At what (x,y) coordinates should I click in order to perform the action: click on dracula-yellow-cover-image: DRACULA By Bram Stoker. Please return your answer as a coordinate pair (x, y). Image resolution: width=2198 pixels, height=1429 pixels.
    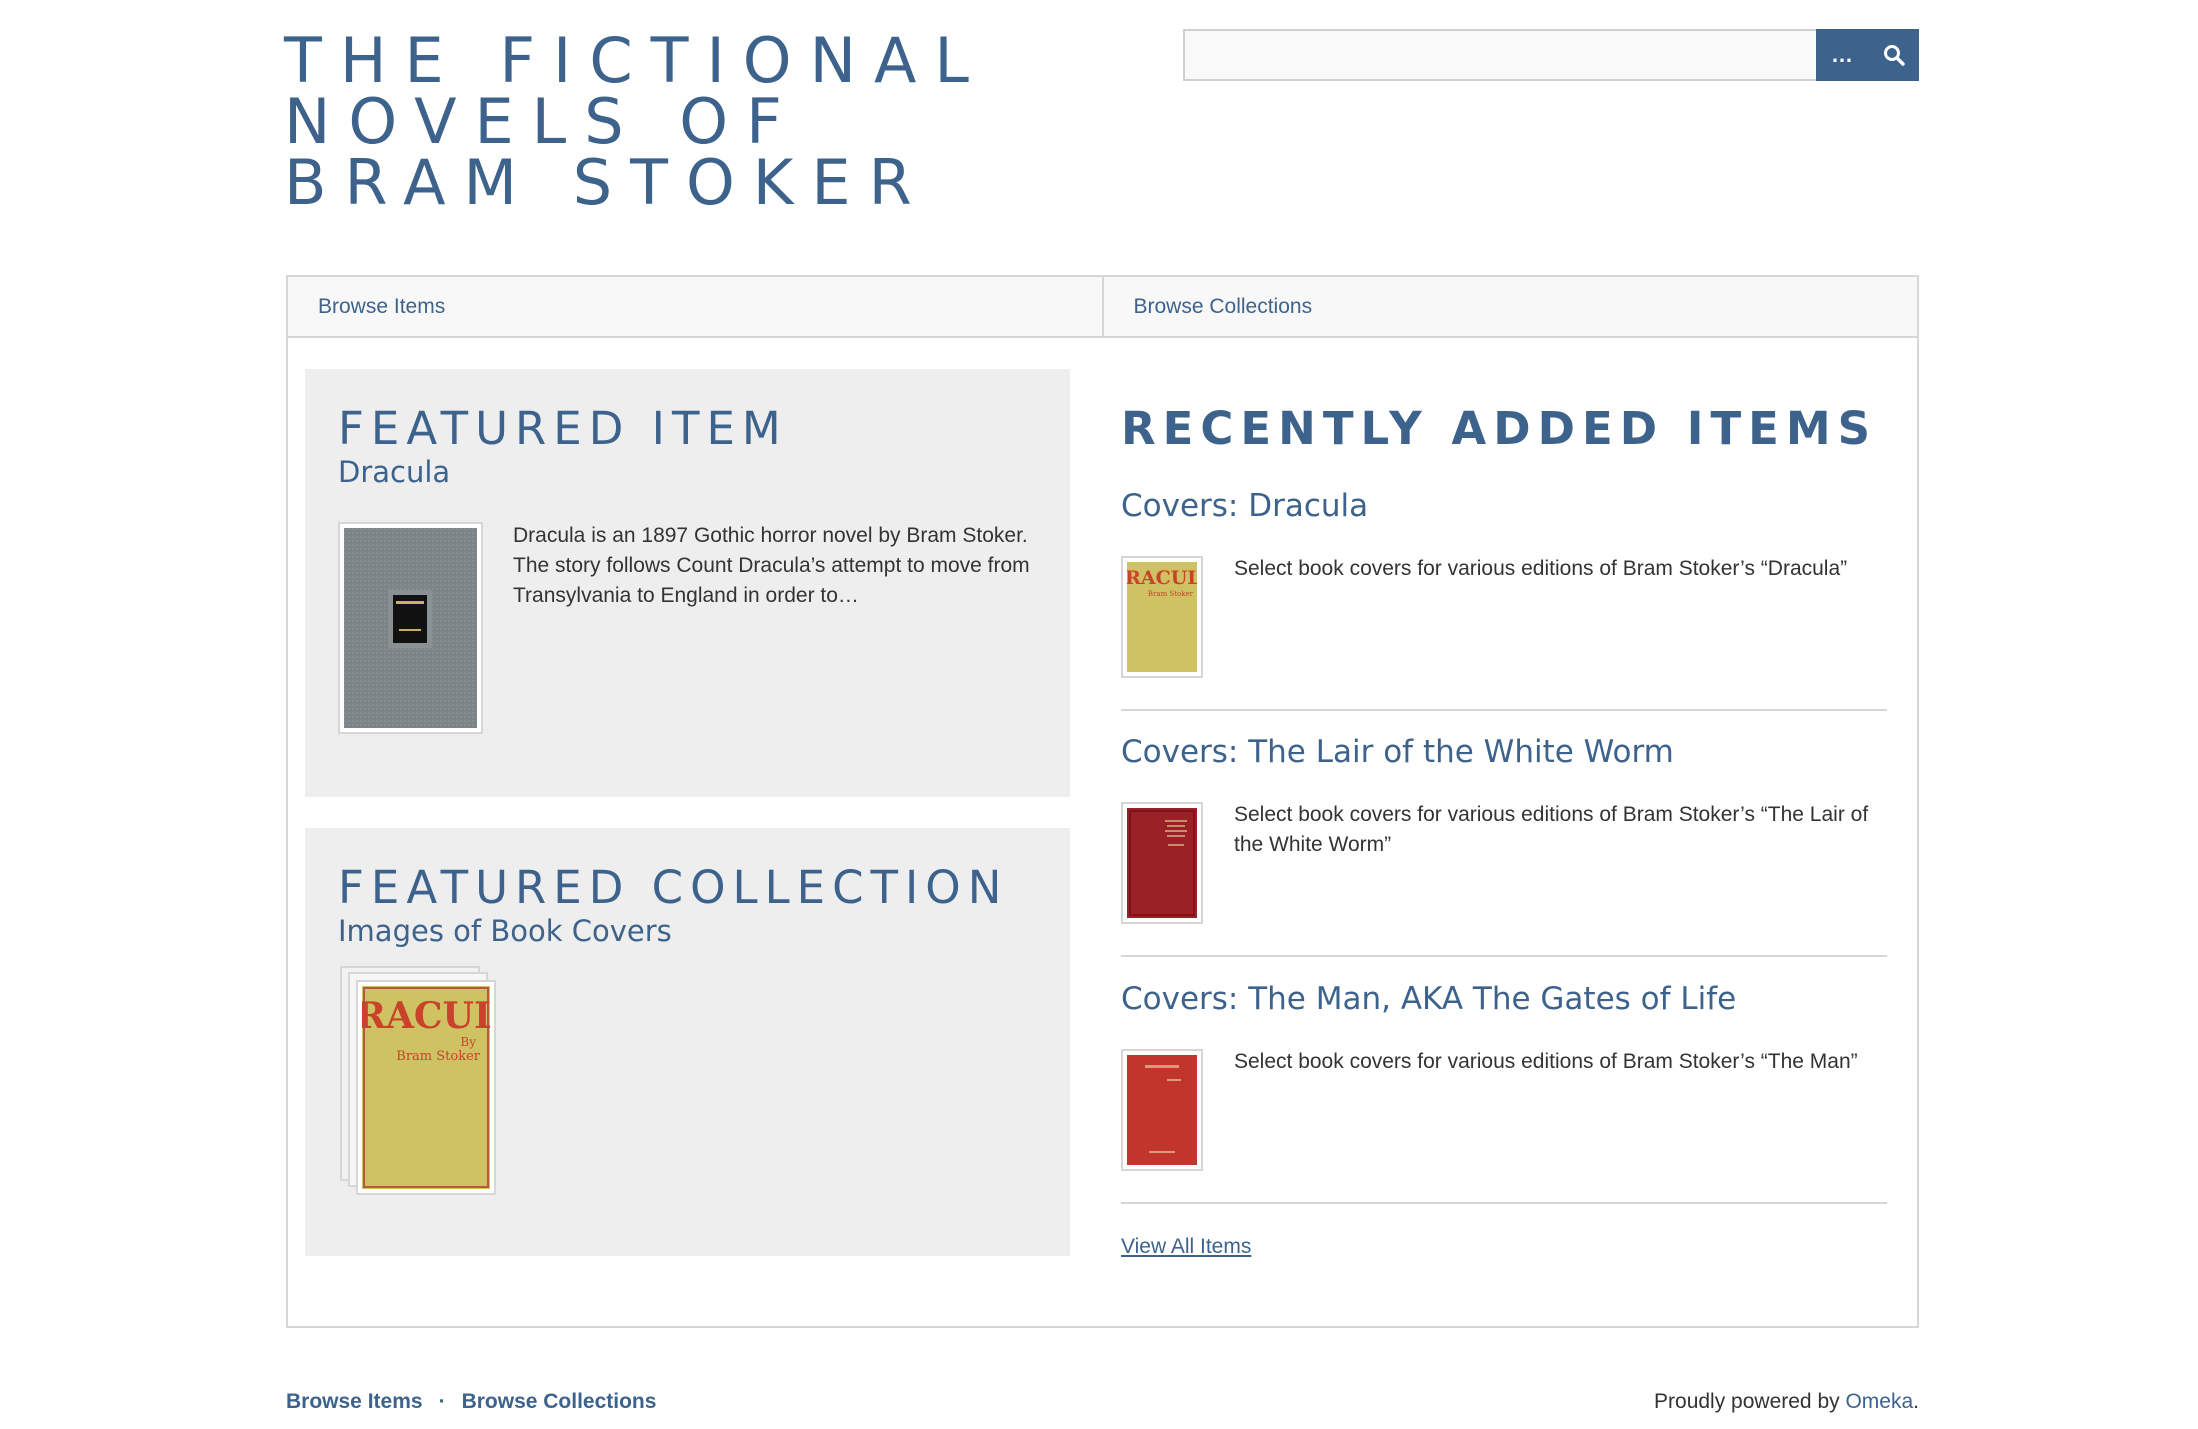
    Looking at the image, I should click on (426, 1087).